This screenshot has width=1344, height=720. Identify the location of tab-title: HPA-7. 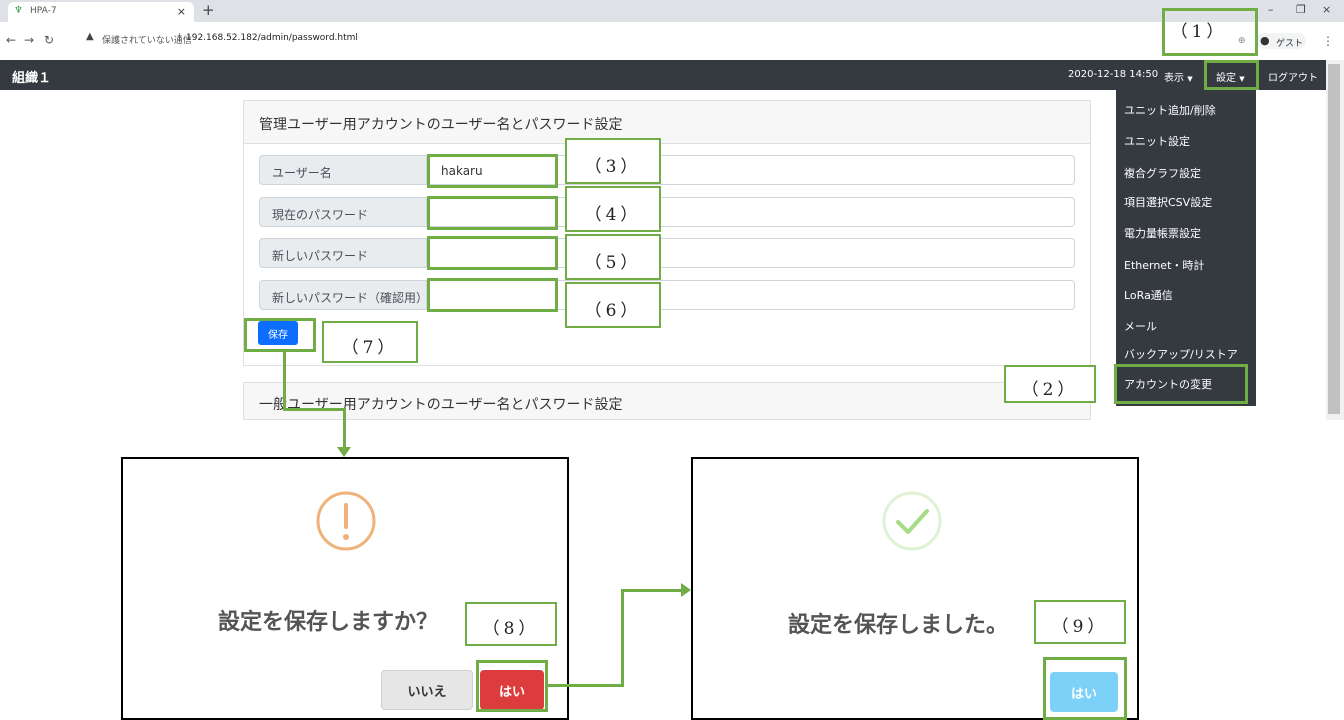
(43, 11).